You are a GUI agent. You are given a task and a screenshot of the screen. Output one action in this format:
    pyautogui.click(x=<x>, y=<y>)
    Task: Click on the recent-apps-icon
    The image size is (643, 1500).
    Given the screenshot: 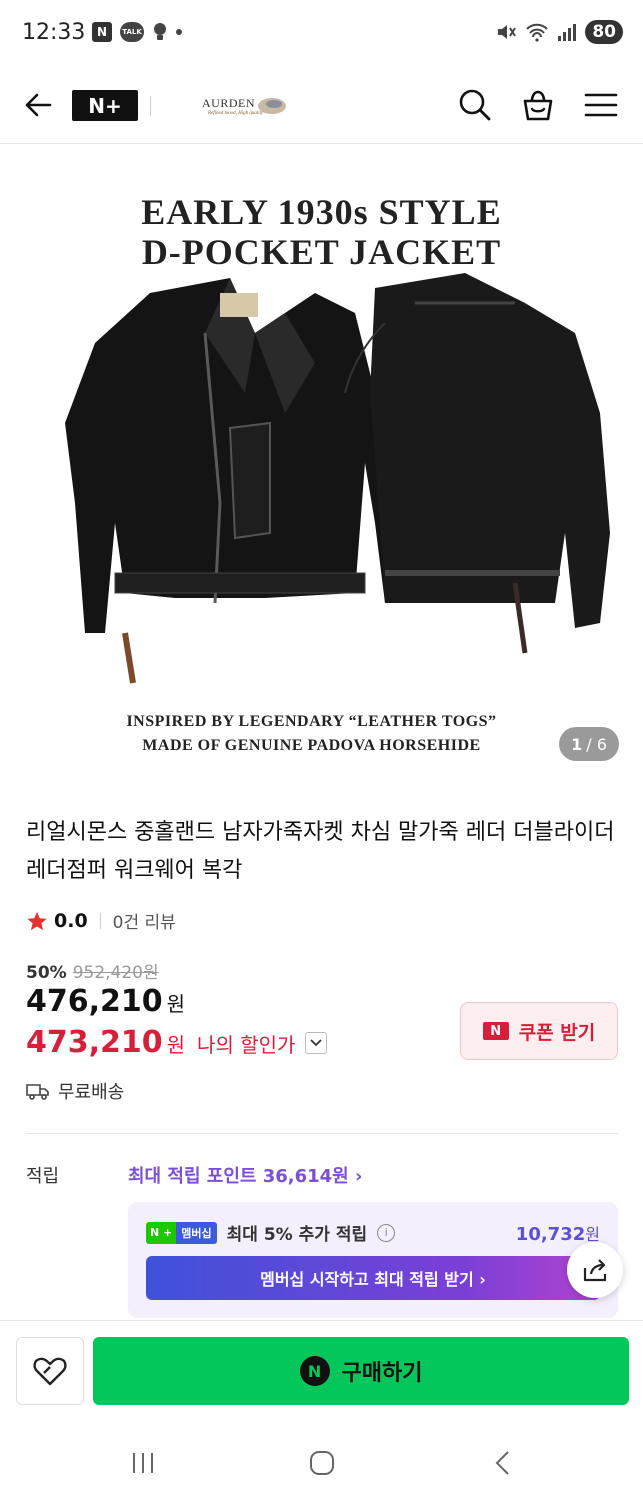 What is the action you would take?
    pyautogui.click(x=143, y=1463)
    